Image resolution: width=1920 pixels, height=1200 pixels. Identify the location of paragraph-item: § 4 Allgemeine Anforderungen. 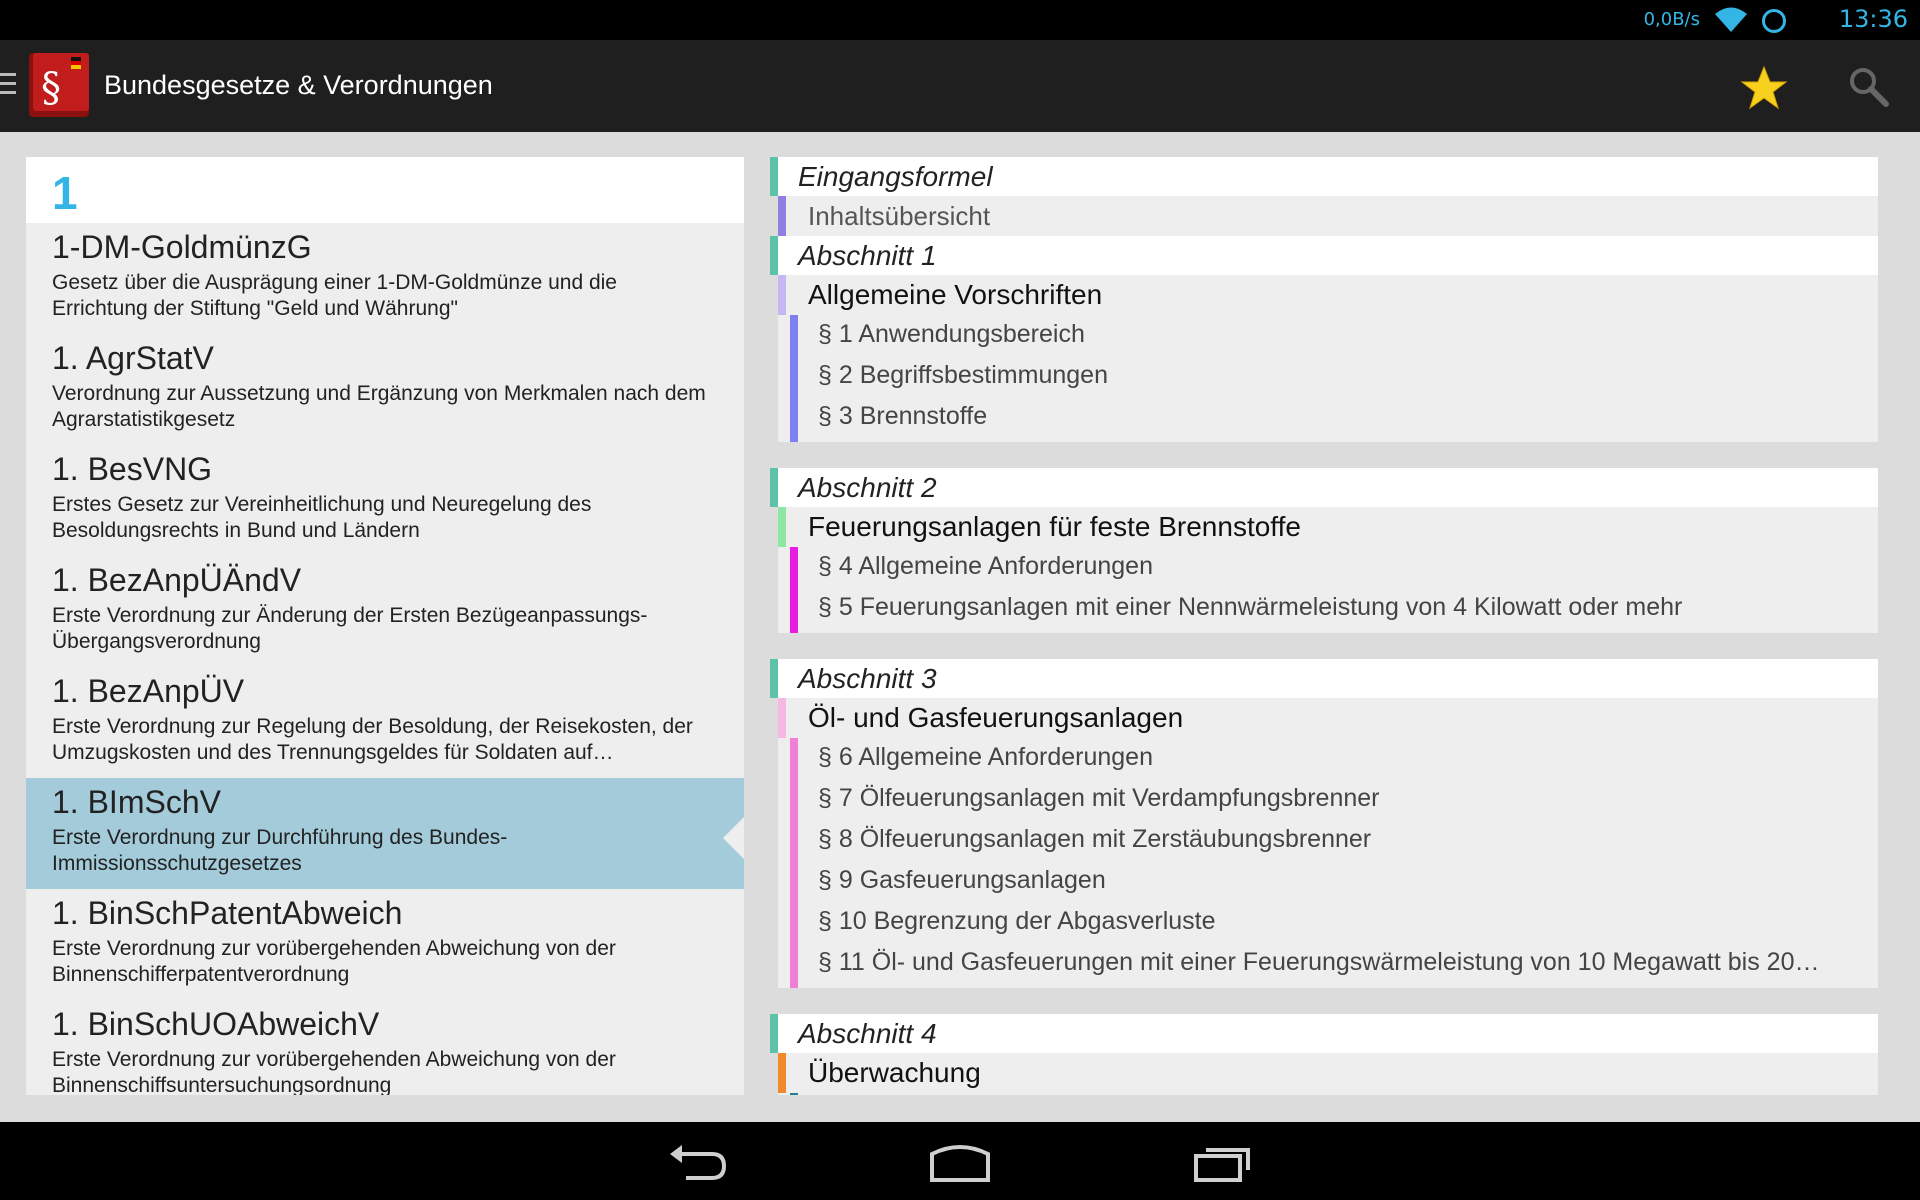
(1328, 567).